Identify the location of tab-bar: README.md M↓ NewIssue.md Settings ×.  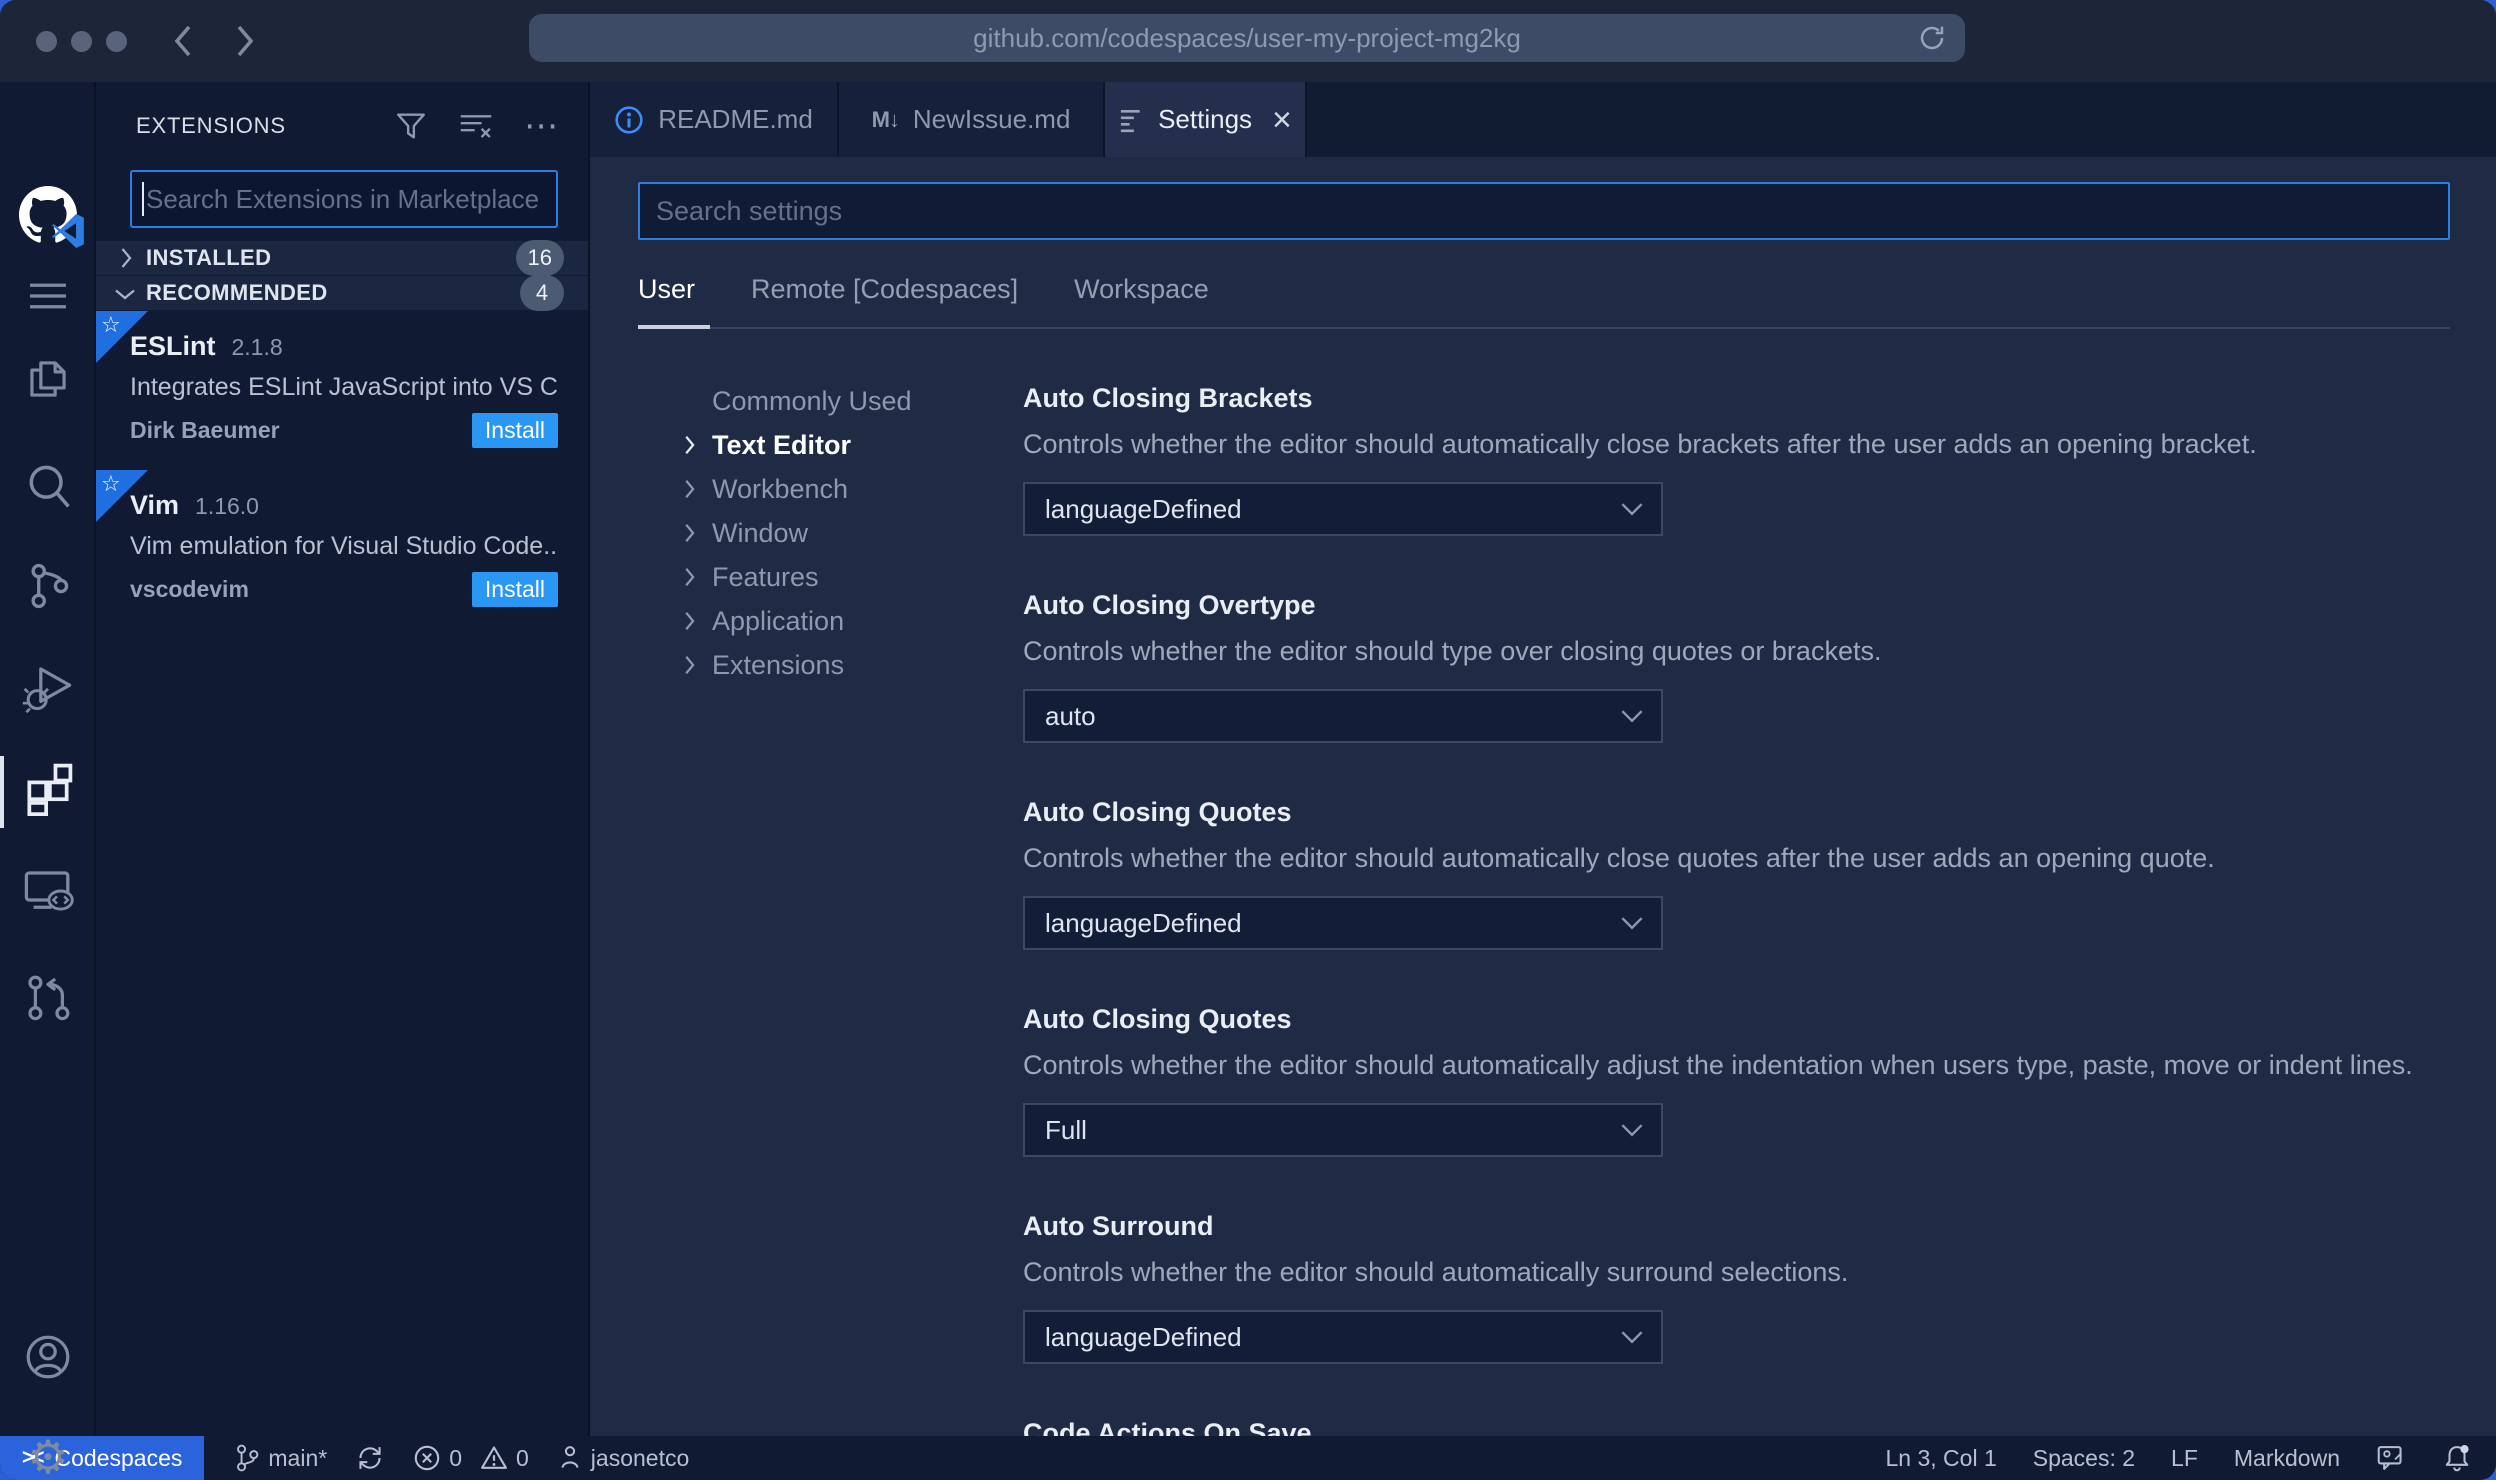
(1543, 119).